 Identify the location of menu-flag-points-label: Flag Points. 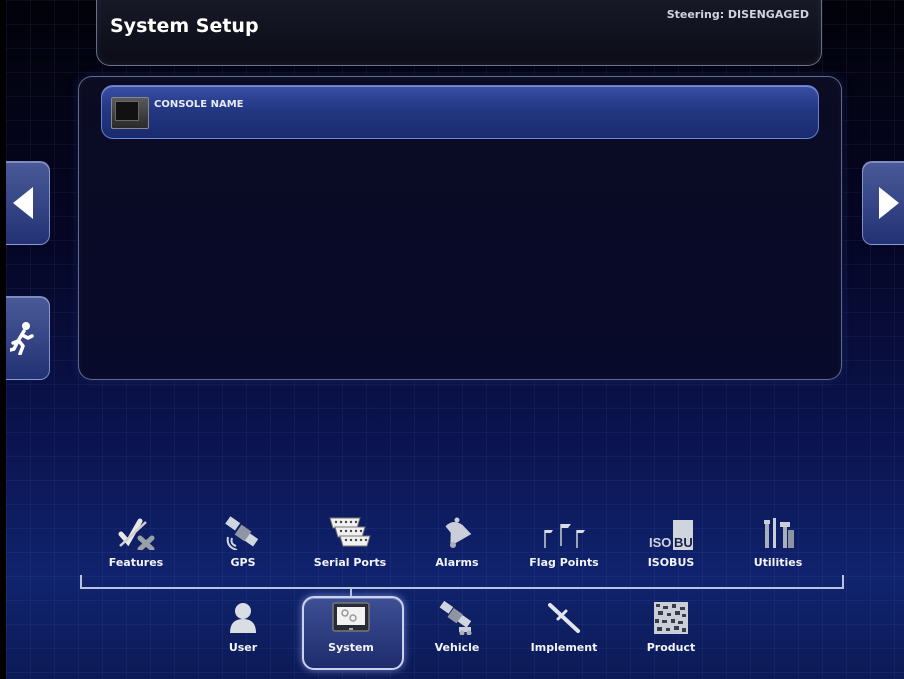
(564, 562).